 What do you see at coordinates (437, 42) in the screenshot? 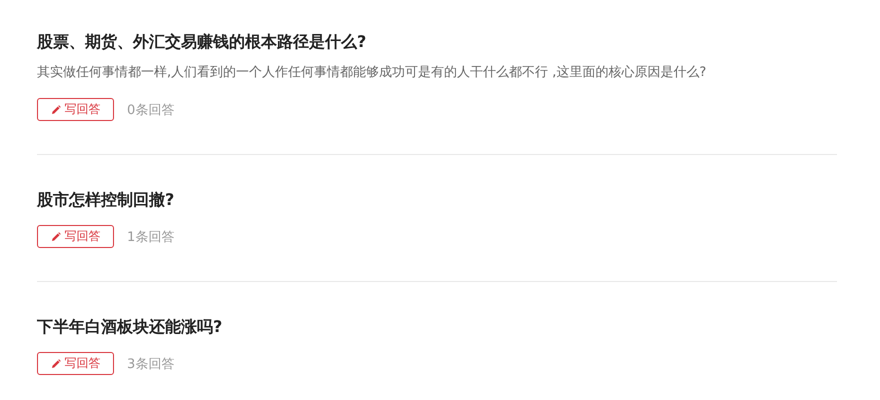
I see `question-title: 股票、期货、外汇交易赚钱的根本路径是什么?` at bounding box center [437, 42].